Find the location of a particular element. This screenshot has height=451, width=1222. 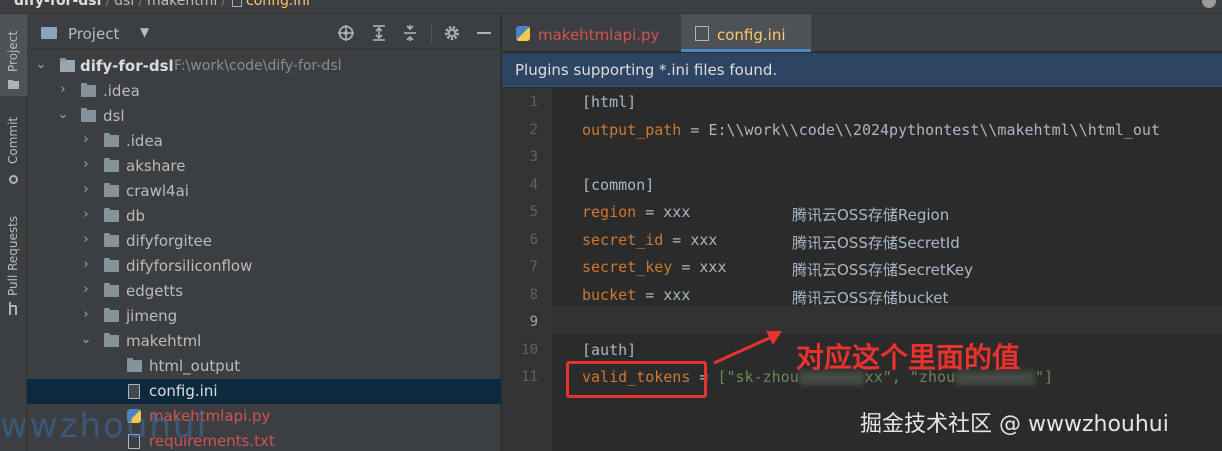

annotation-arrow-icon is located at coordinates (747, 348).